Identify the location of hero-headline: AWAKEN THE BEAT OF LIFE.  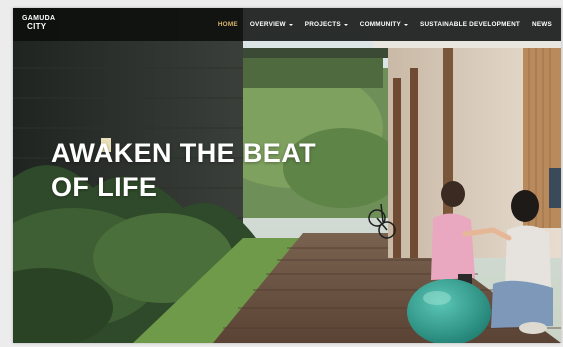
(211, 170).